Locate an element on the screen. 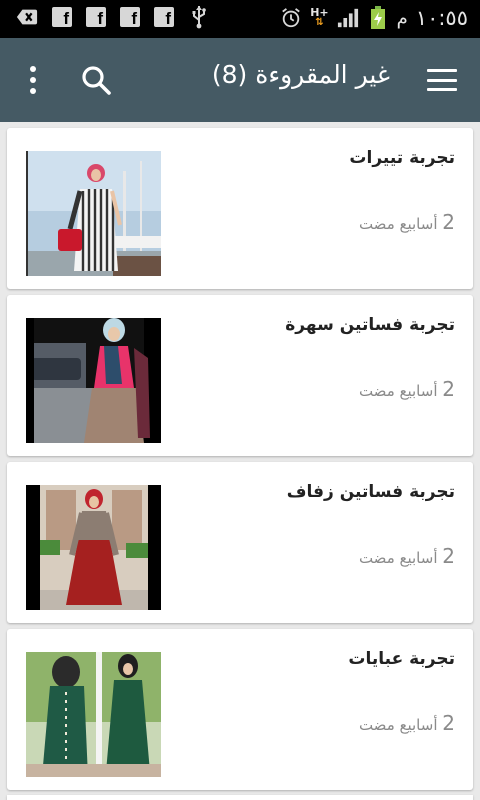 This screenshot has height=800, width=480. signal-icon is located at coordinates (348, 18).